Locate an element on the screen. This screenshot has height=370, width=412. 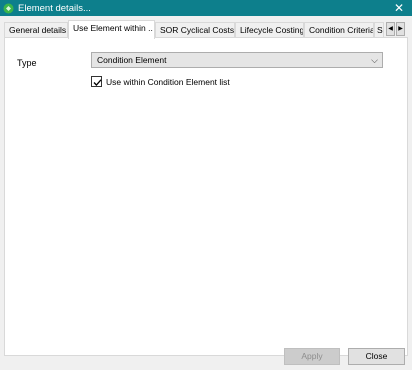
apply-button: Apply is located at coordinates (312, 356).